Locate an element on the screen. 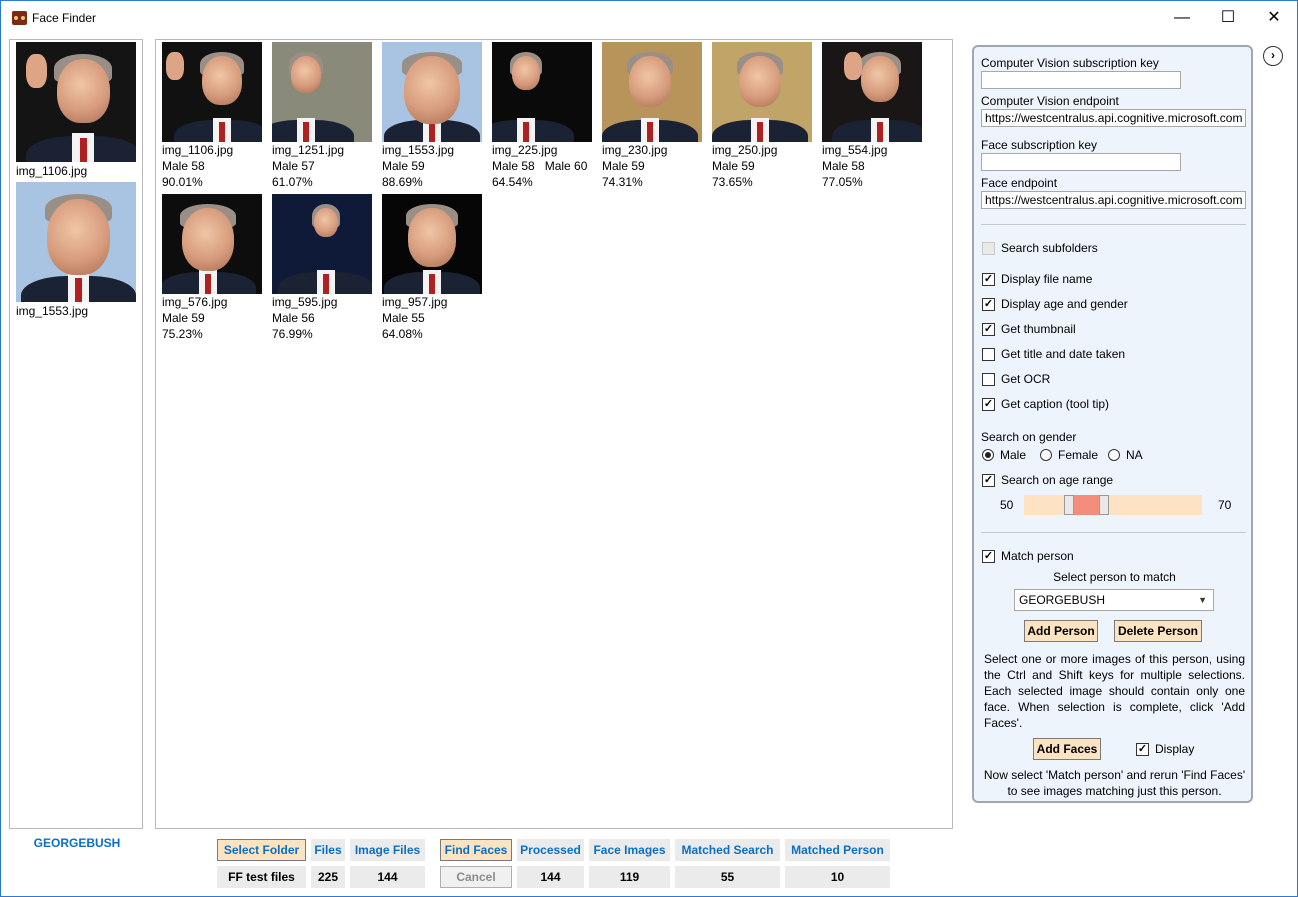  radio-label: Male is located at coordinates (1013, 455).